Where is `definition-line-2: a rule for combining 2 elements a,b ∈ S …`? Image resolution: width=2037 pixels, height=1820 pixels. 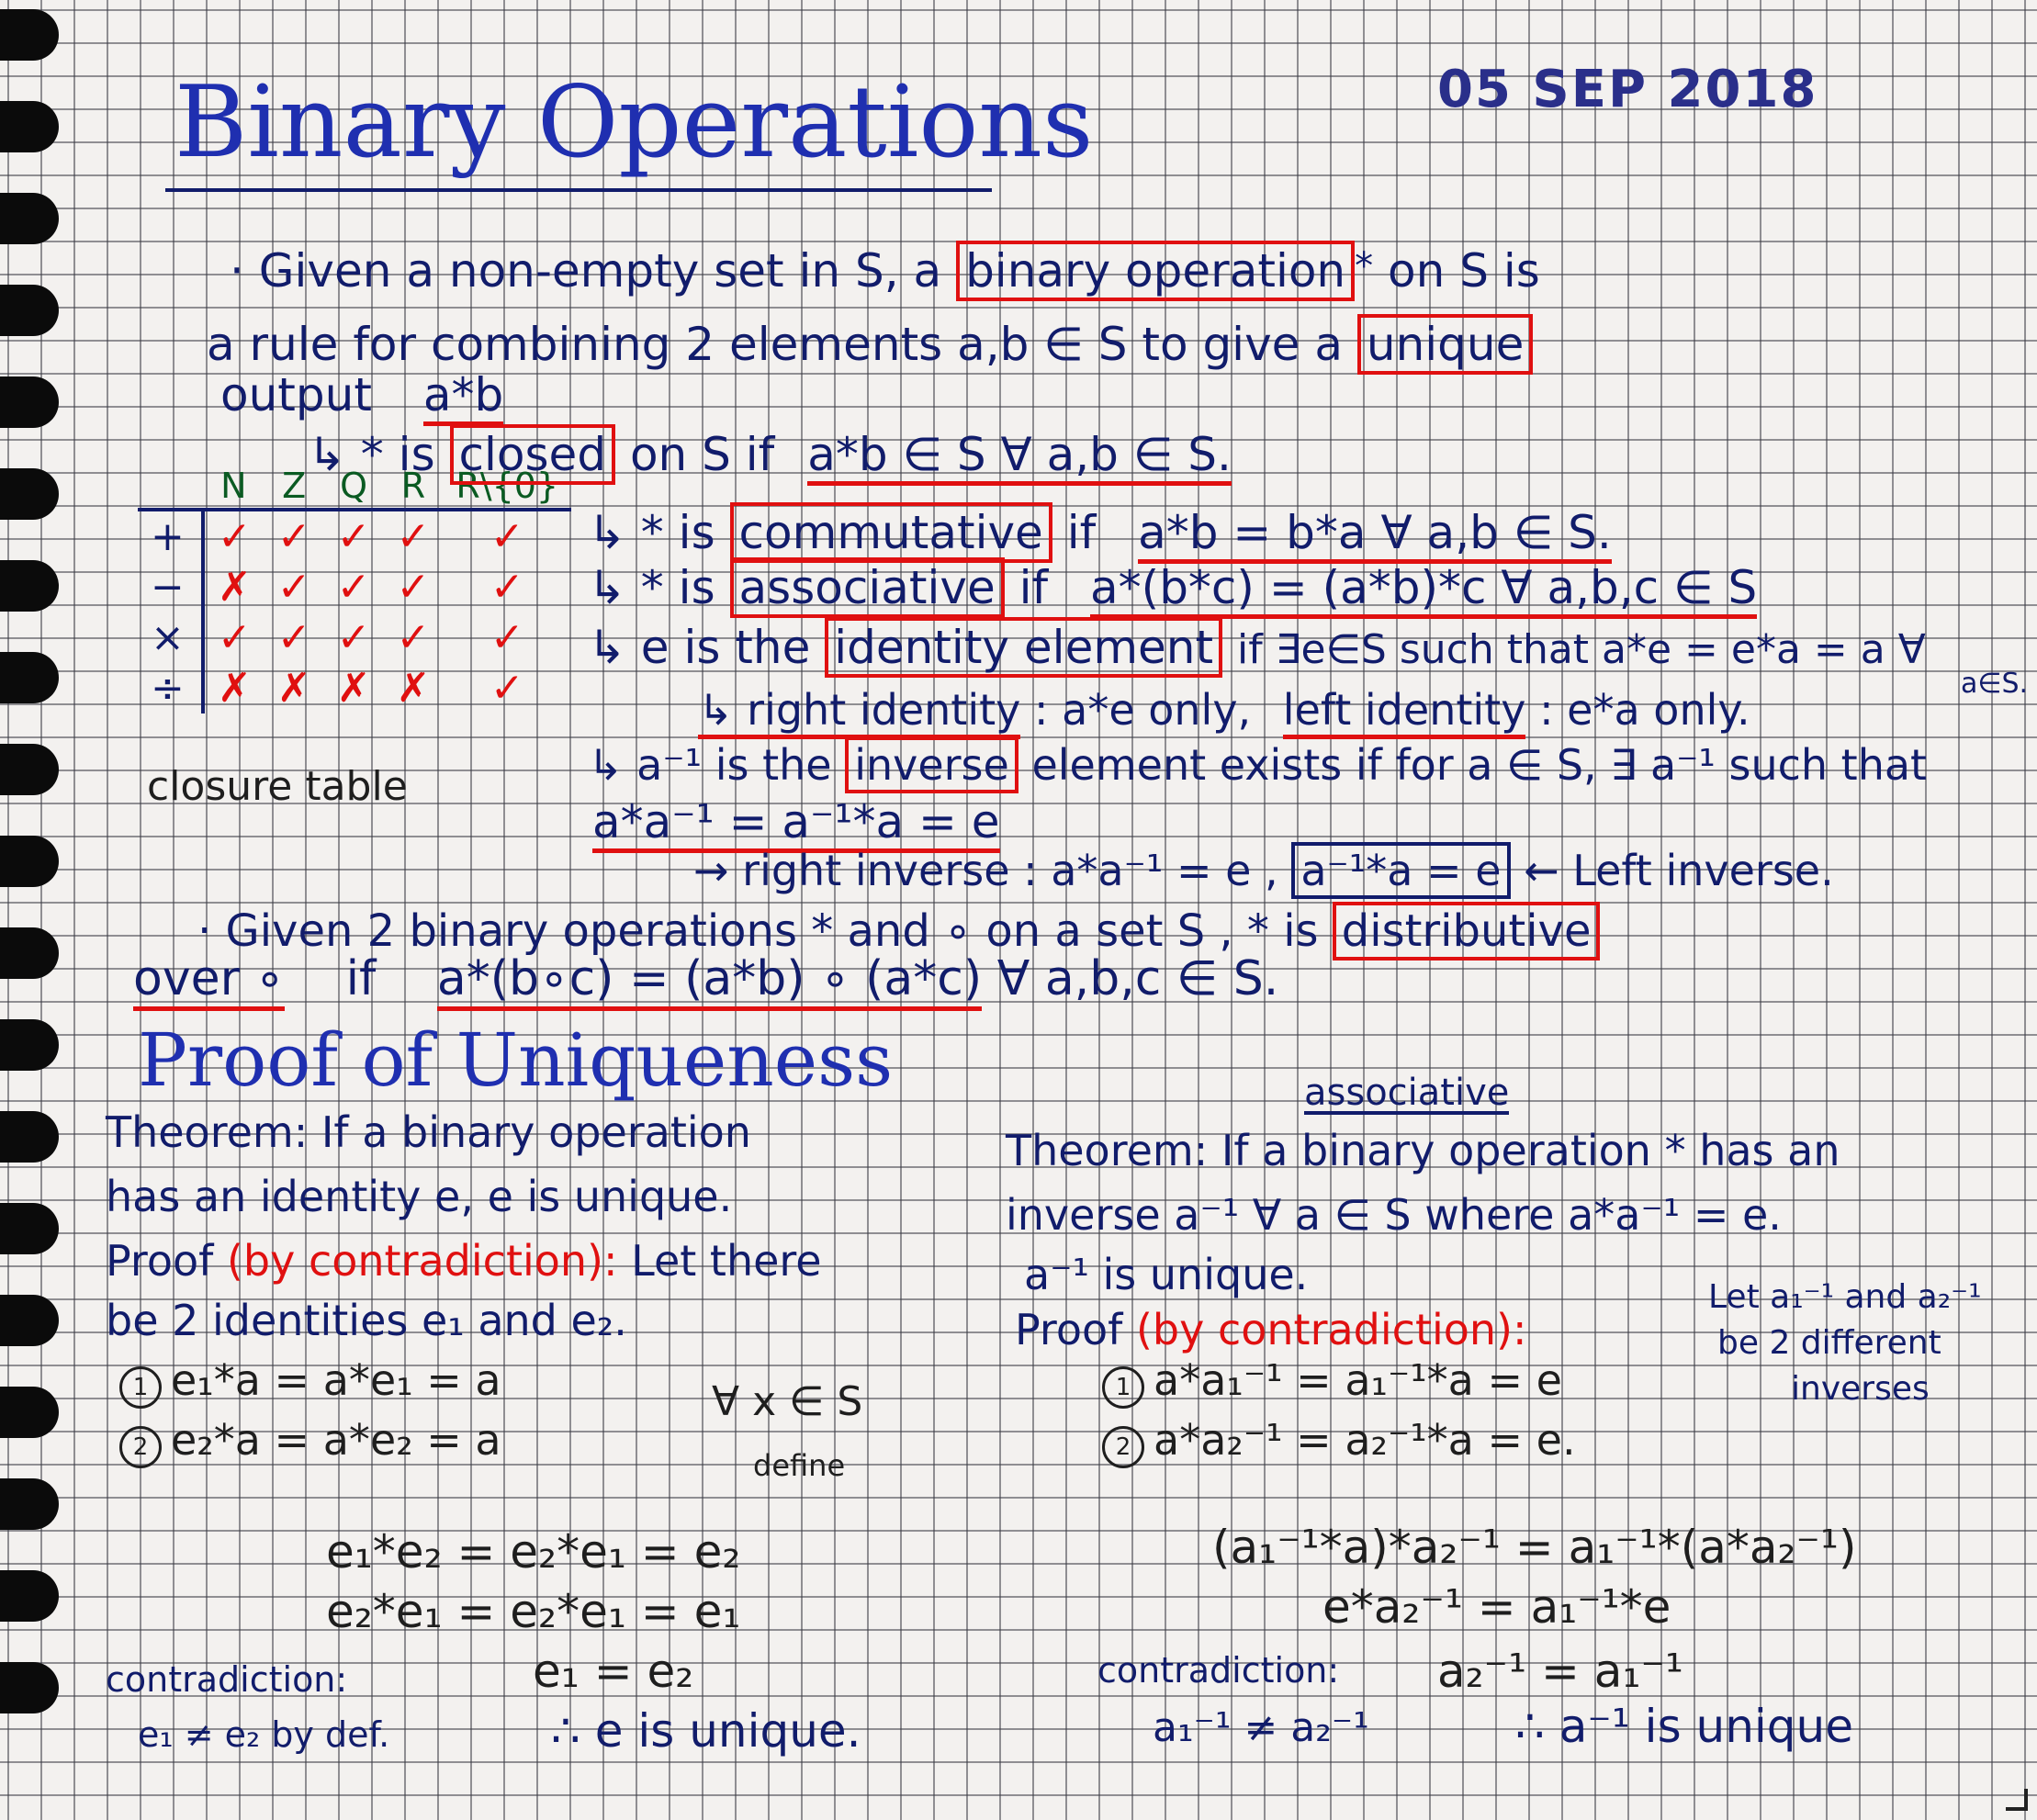 definition-line-2: a rule for combining 2 elements a,b ∈ S … is located at coordinates (870, 344).